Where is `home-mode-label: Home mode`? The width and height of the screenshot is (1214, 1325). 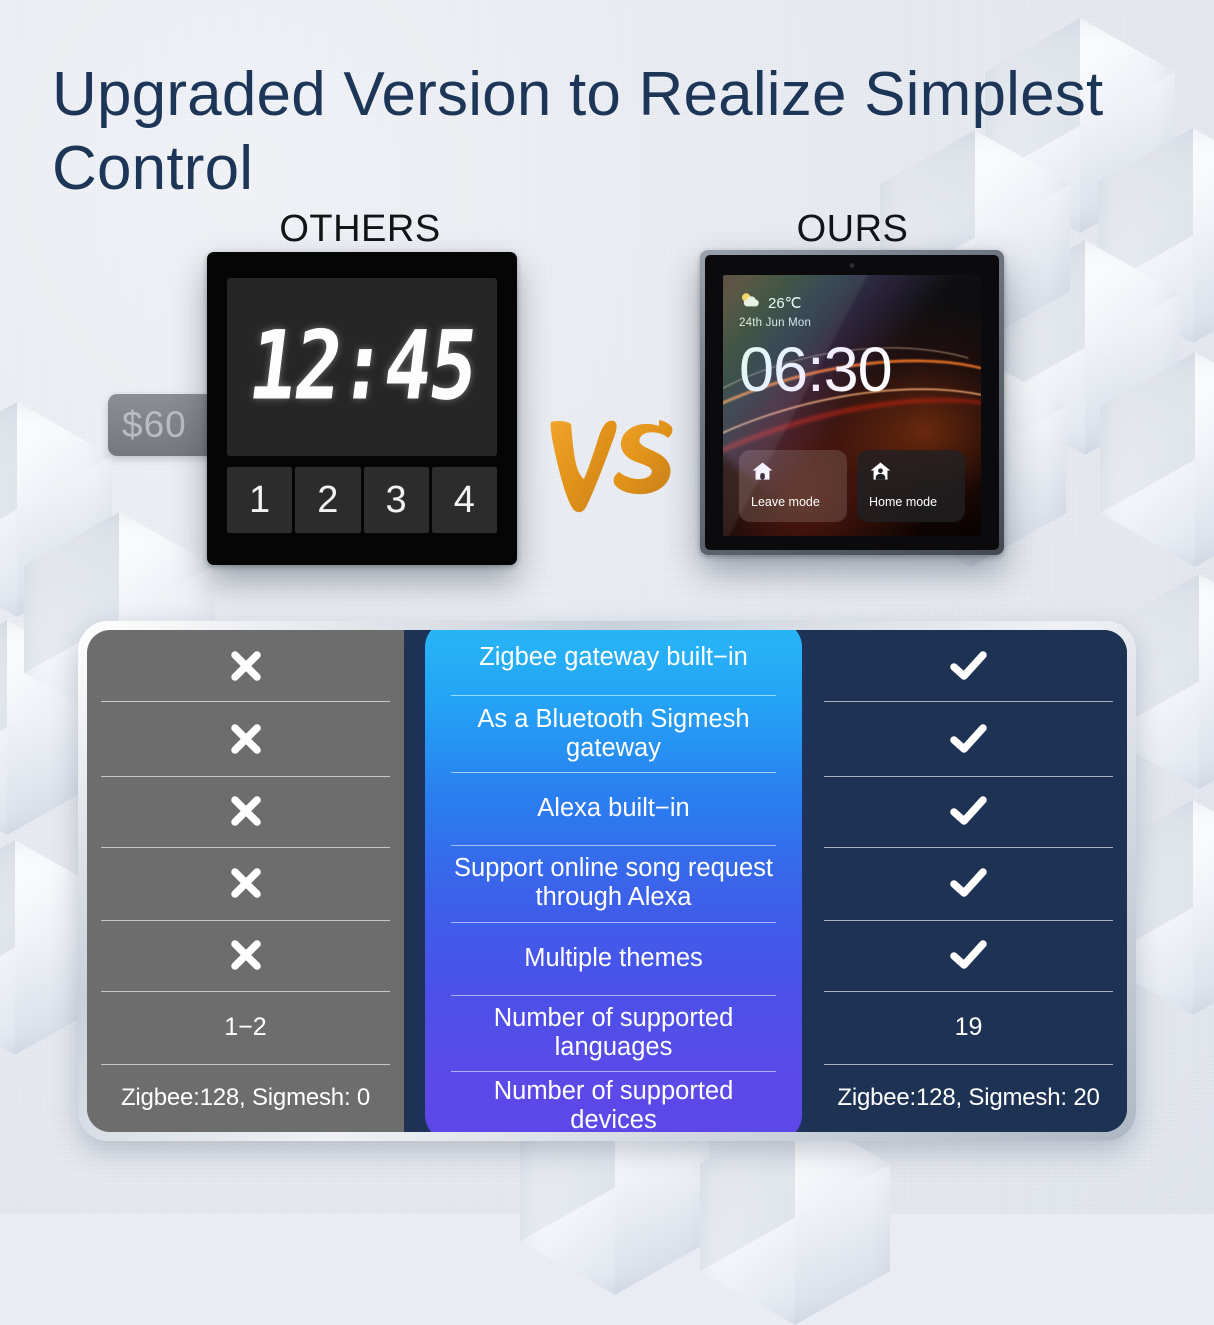 home-mode-label: Home mode is located at coordinates (903, 502).